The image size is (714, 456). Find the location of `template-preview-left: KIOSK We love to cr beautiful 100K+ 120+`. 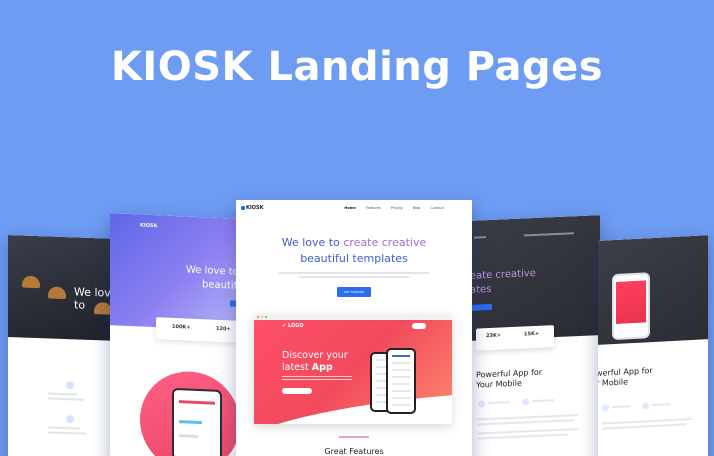

template-preview-left: KIOSK We love to cr beautiful 100K+ 120+ is located at coordinates (175, 334).